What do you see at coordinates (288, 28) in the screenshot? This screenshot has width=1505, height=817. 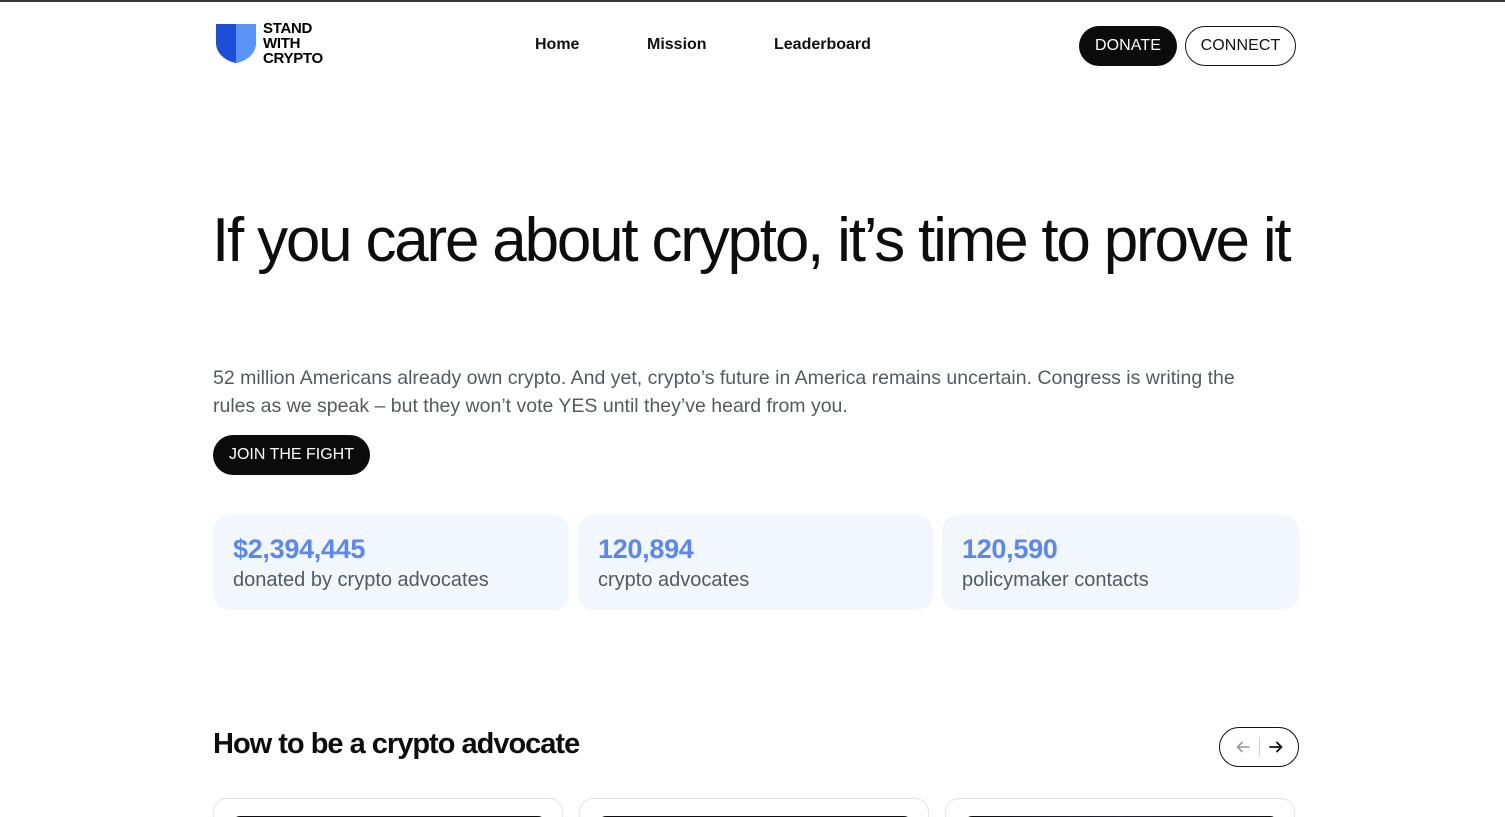 I see `logo-line-1: STAND` at bounding box center [288, 28].